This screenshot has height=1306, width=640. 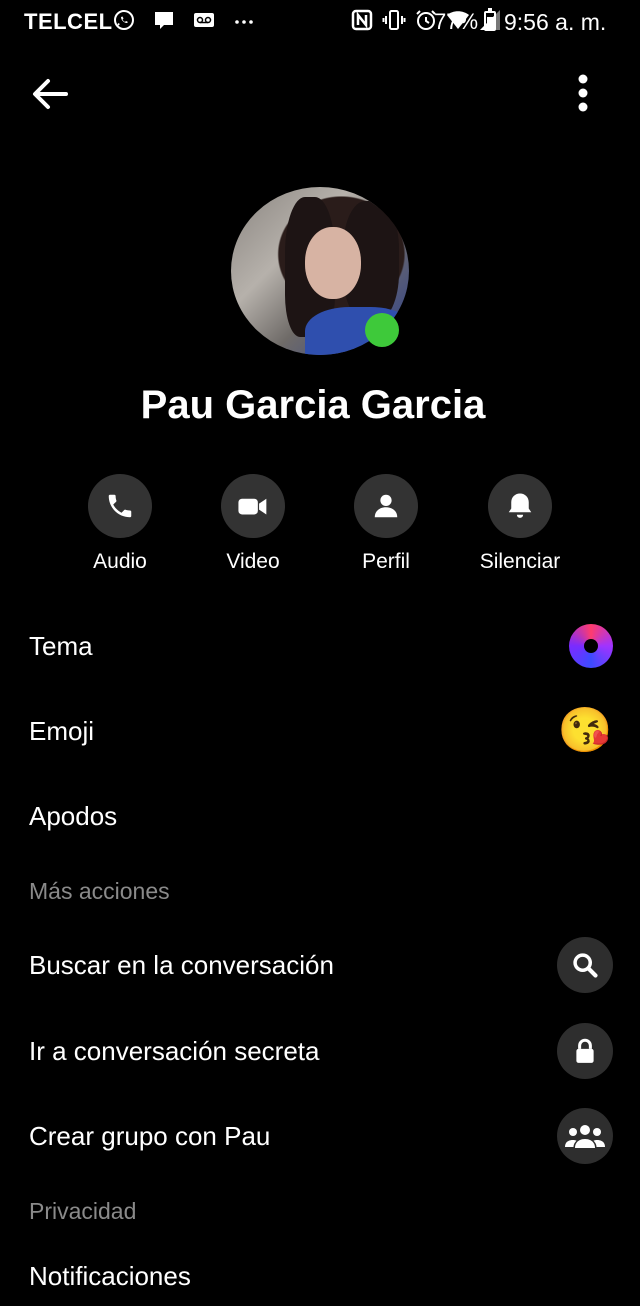 I want to click on search-icon, so click(x=585, y=965).